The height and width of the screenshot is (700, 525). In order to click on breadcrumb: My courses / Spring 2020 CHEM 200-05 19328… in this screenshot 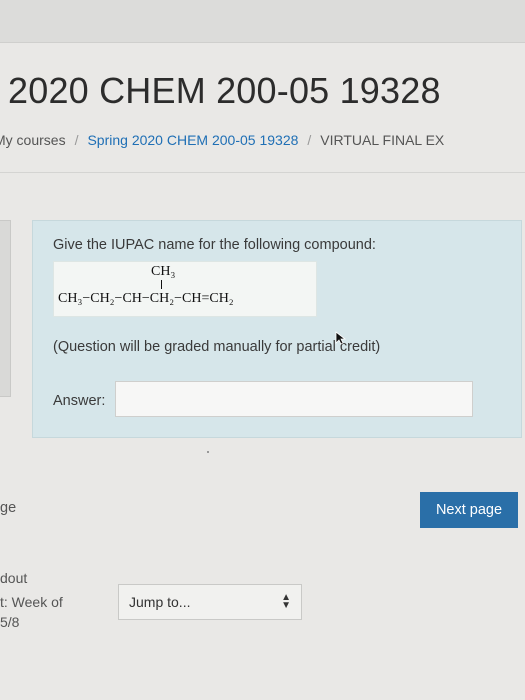, I will do `click(262, 140)`.